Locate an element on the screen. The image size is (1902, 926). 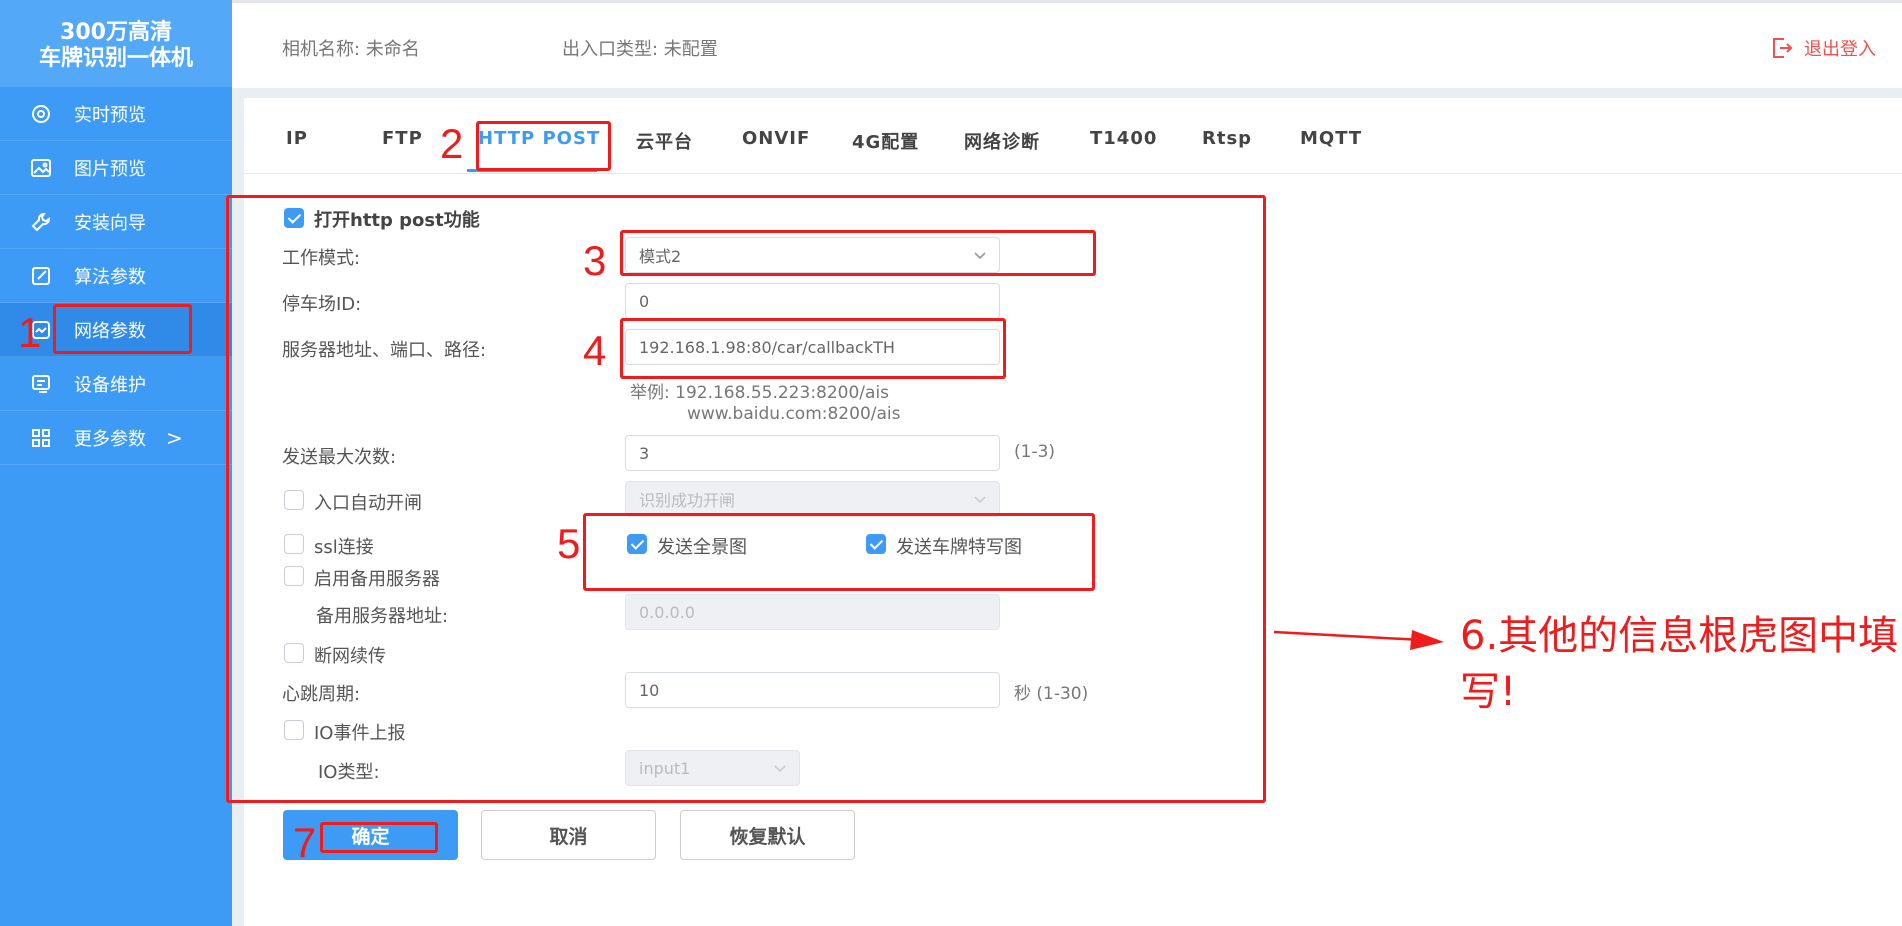
tab-mqtt: MQTT is located at coordinates (1331, 138).